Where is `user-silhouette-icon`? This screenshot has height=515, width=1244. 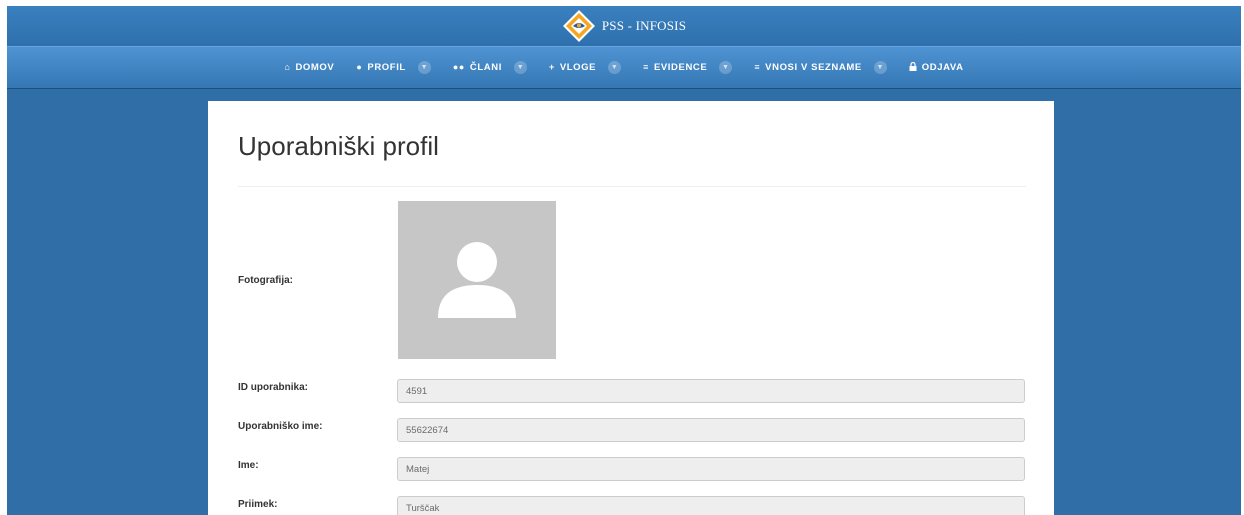
user-silhouette-icon is located at coordinates (477, 280).